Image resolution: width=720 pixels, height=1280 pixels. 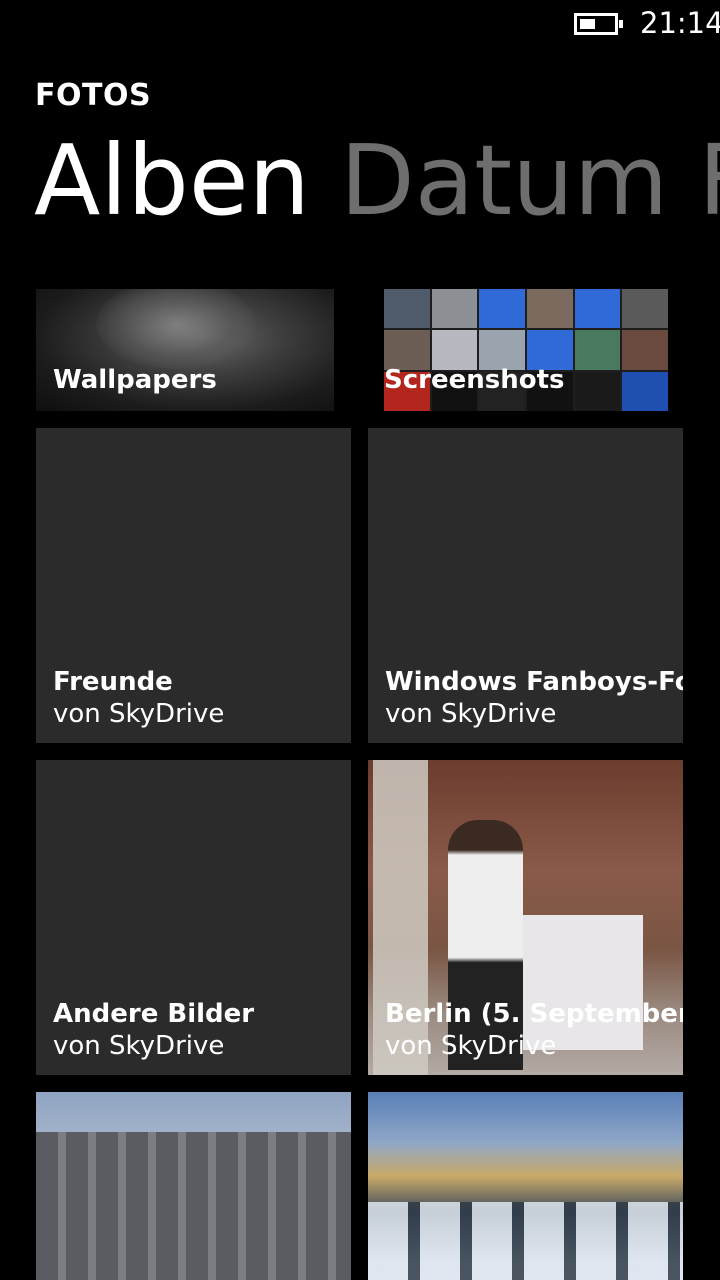 What do you see at coordinates (474, 380) in the screenshot?
I see `album-title: Screenshots` at bounding box center [474, 380].